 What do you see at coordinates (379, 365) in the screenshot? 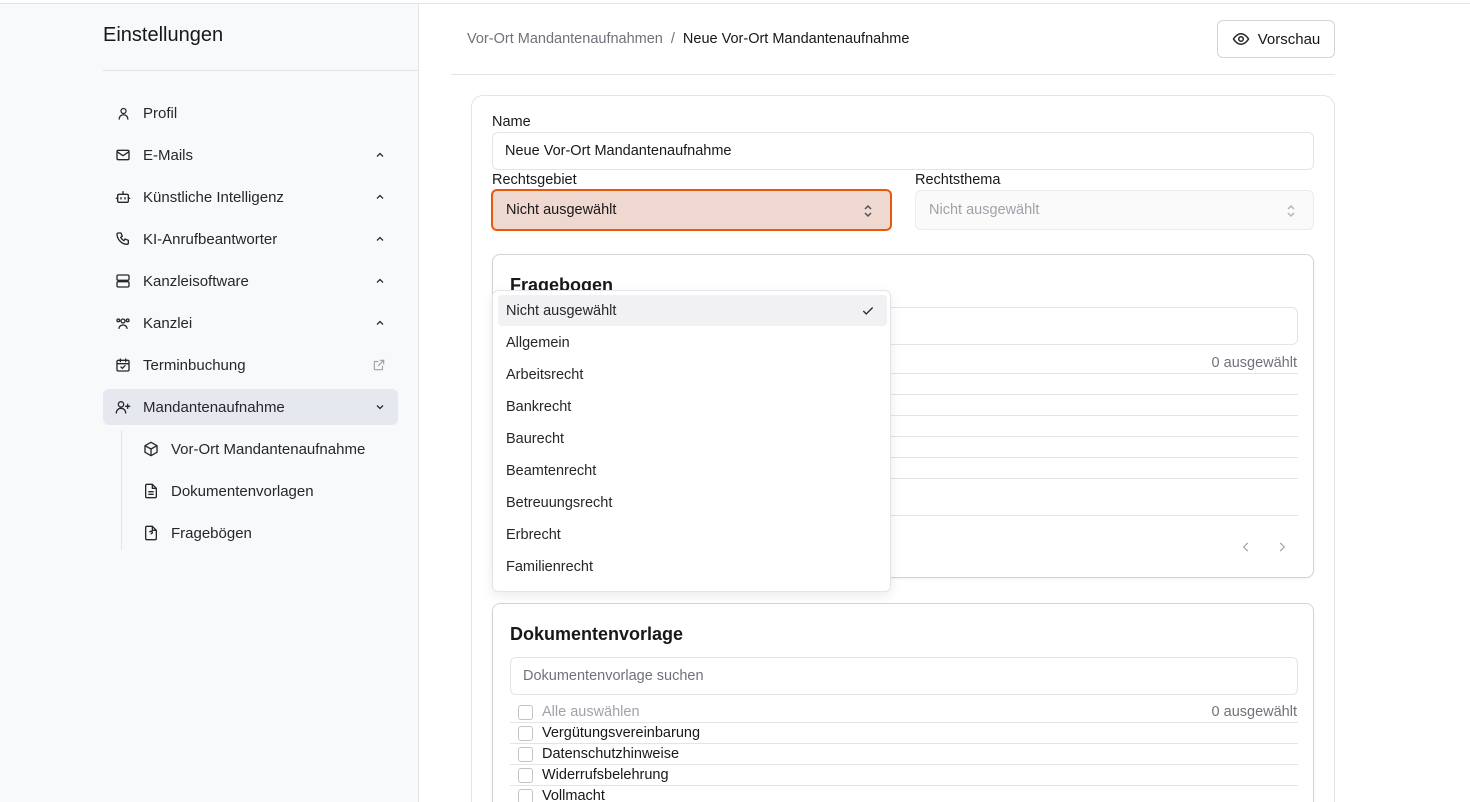
I see `external-link-icon` at bounding box center [379, 365].